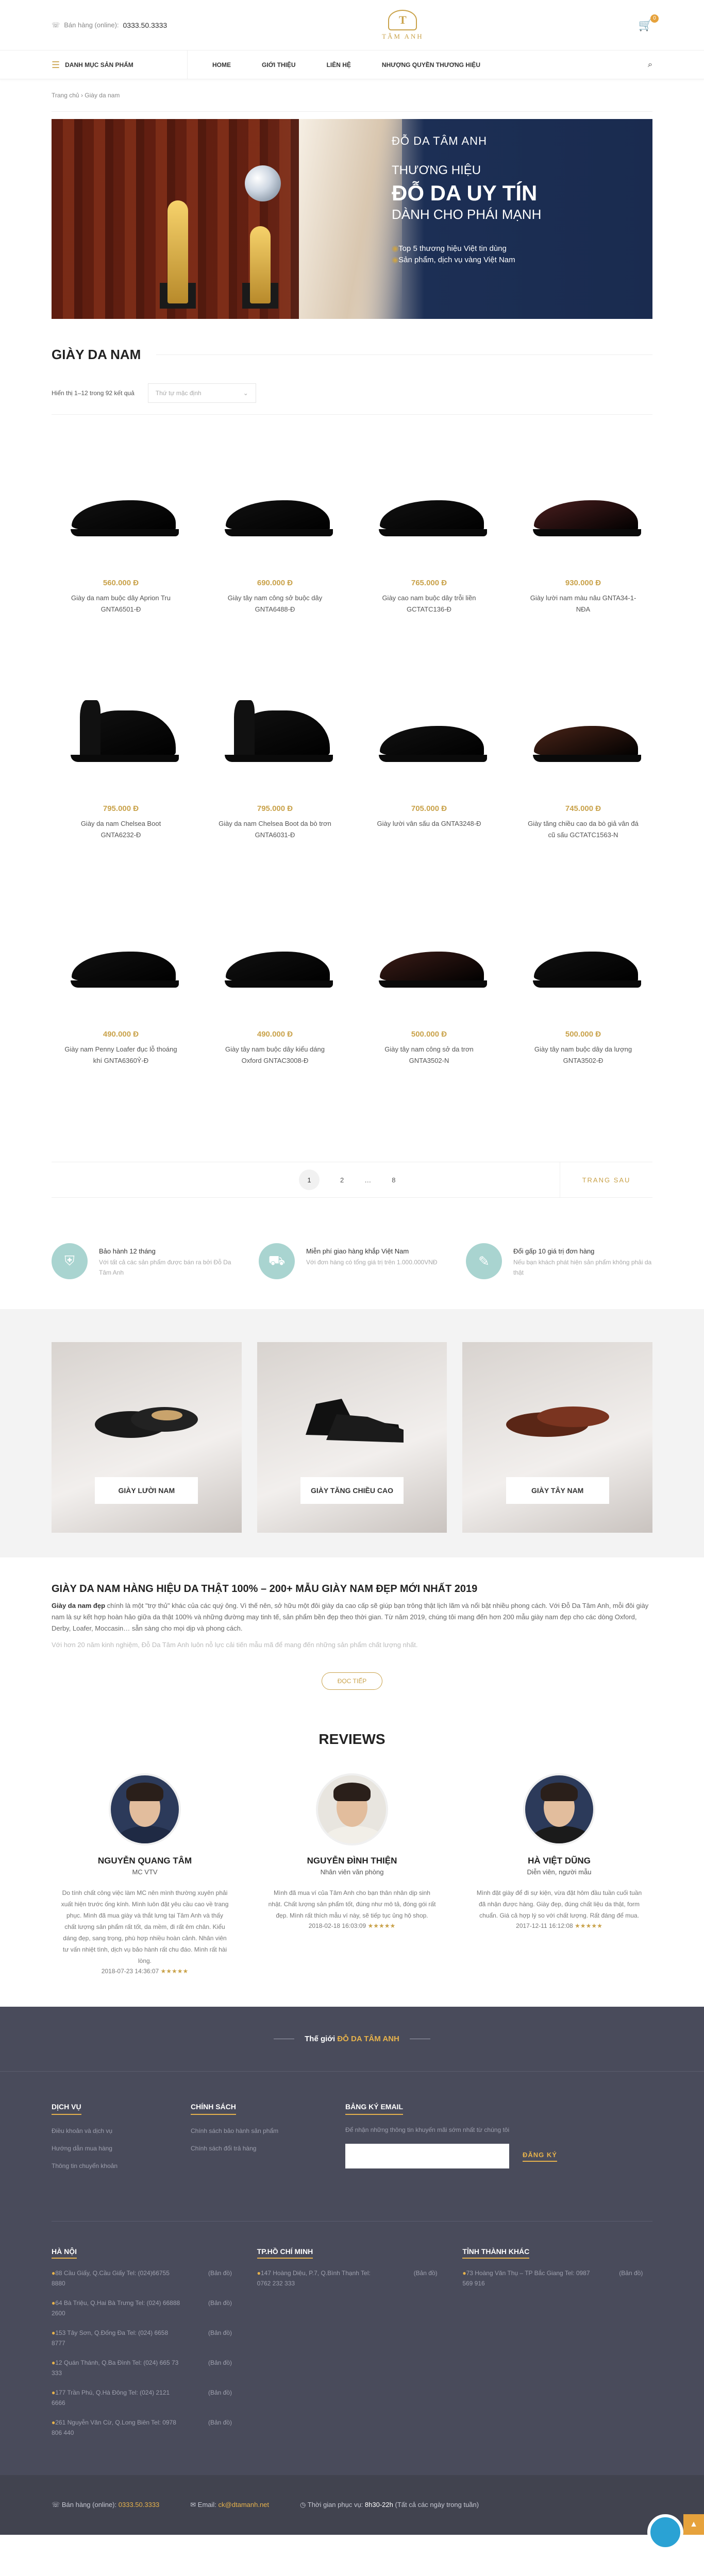 The height and width of the screenshot is (2576, 704). Describe the element at coordinates (440, 140) in the screenshot. I see `banner-line1: ĐỖ DA TÂM ANH` at that location.